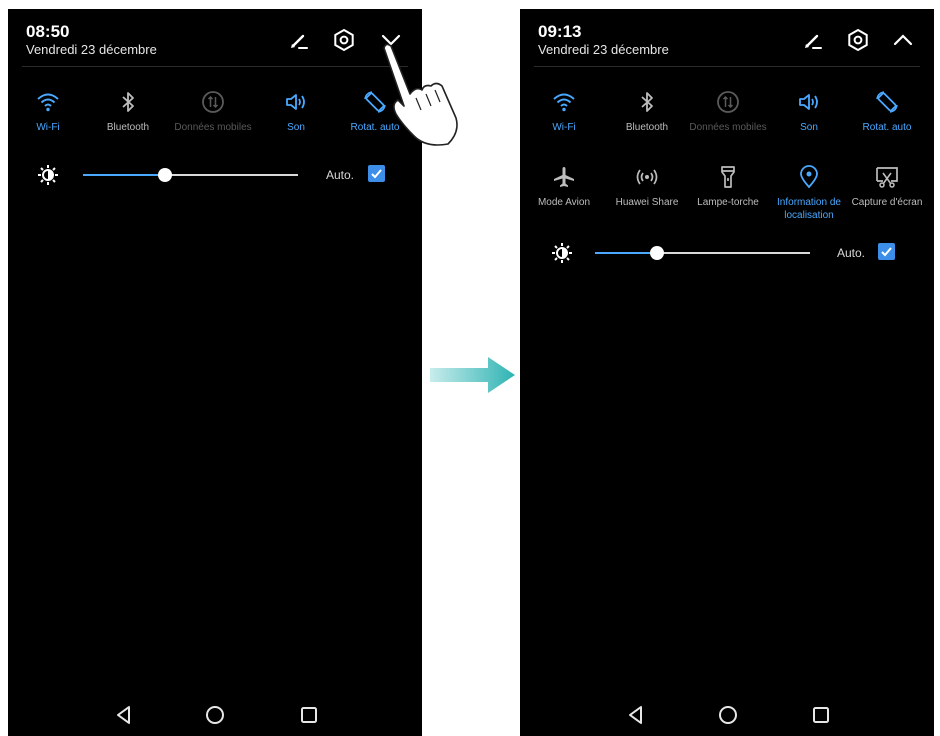  What do you see at coordinates (560, 31) in the screenshot?
I see `clock: 09:13` at bounding box center [560, 31].